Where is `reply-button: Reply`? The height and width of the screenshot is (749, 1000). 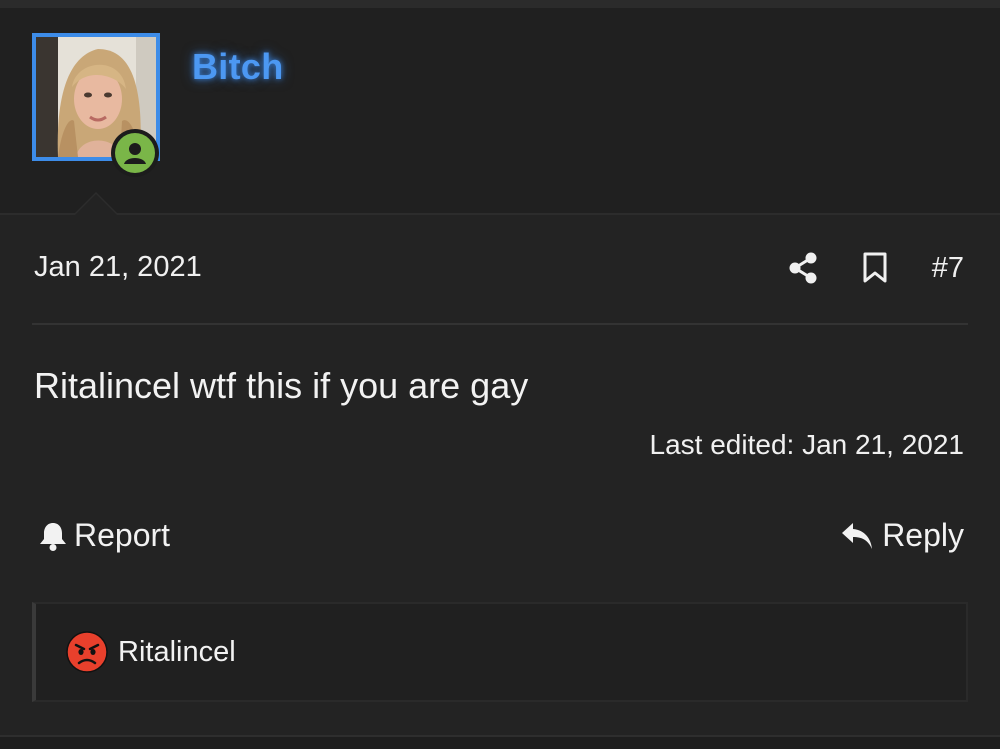
reply-button: Reply is located at coordinates (902, 535).